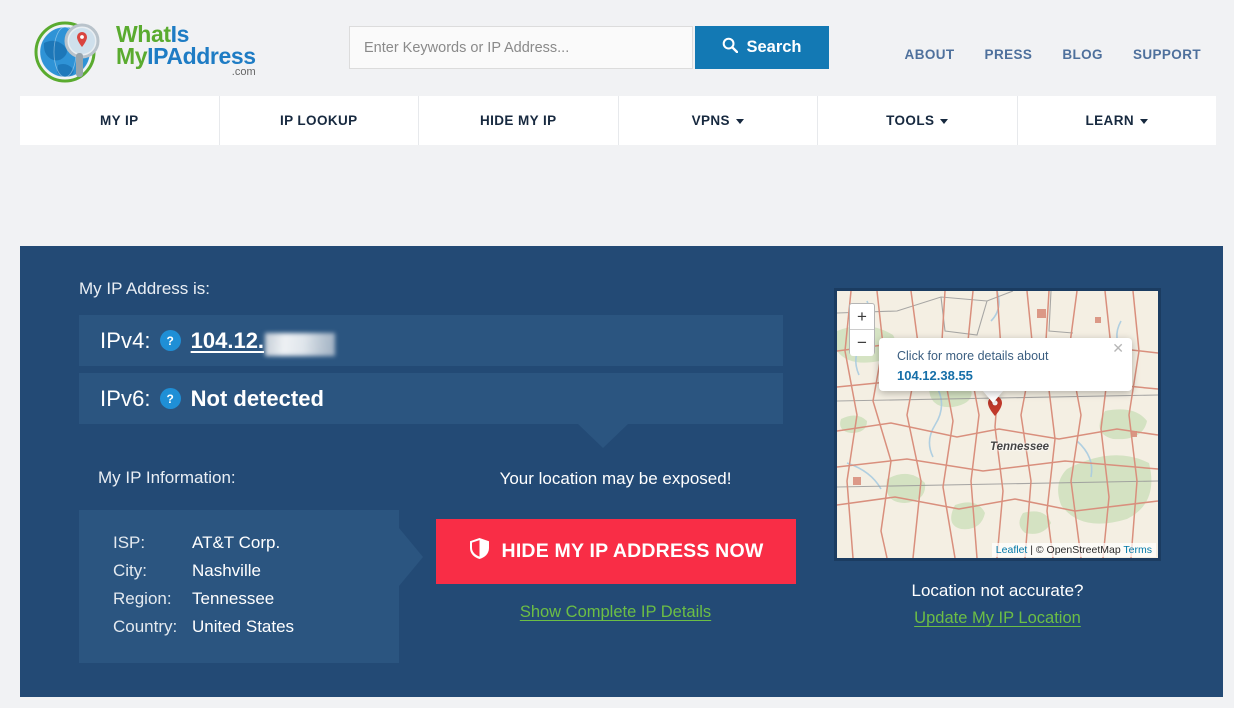 The height and width of the screenshot is (708, 1234). I want to click on globe-logo-icon, so click(70, 52).